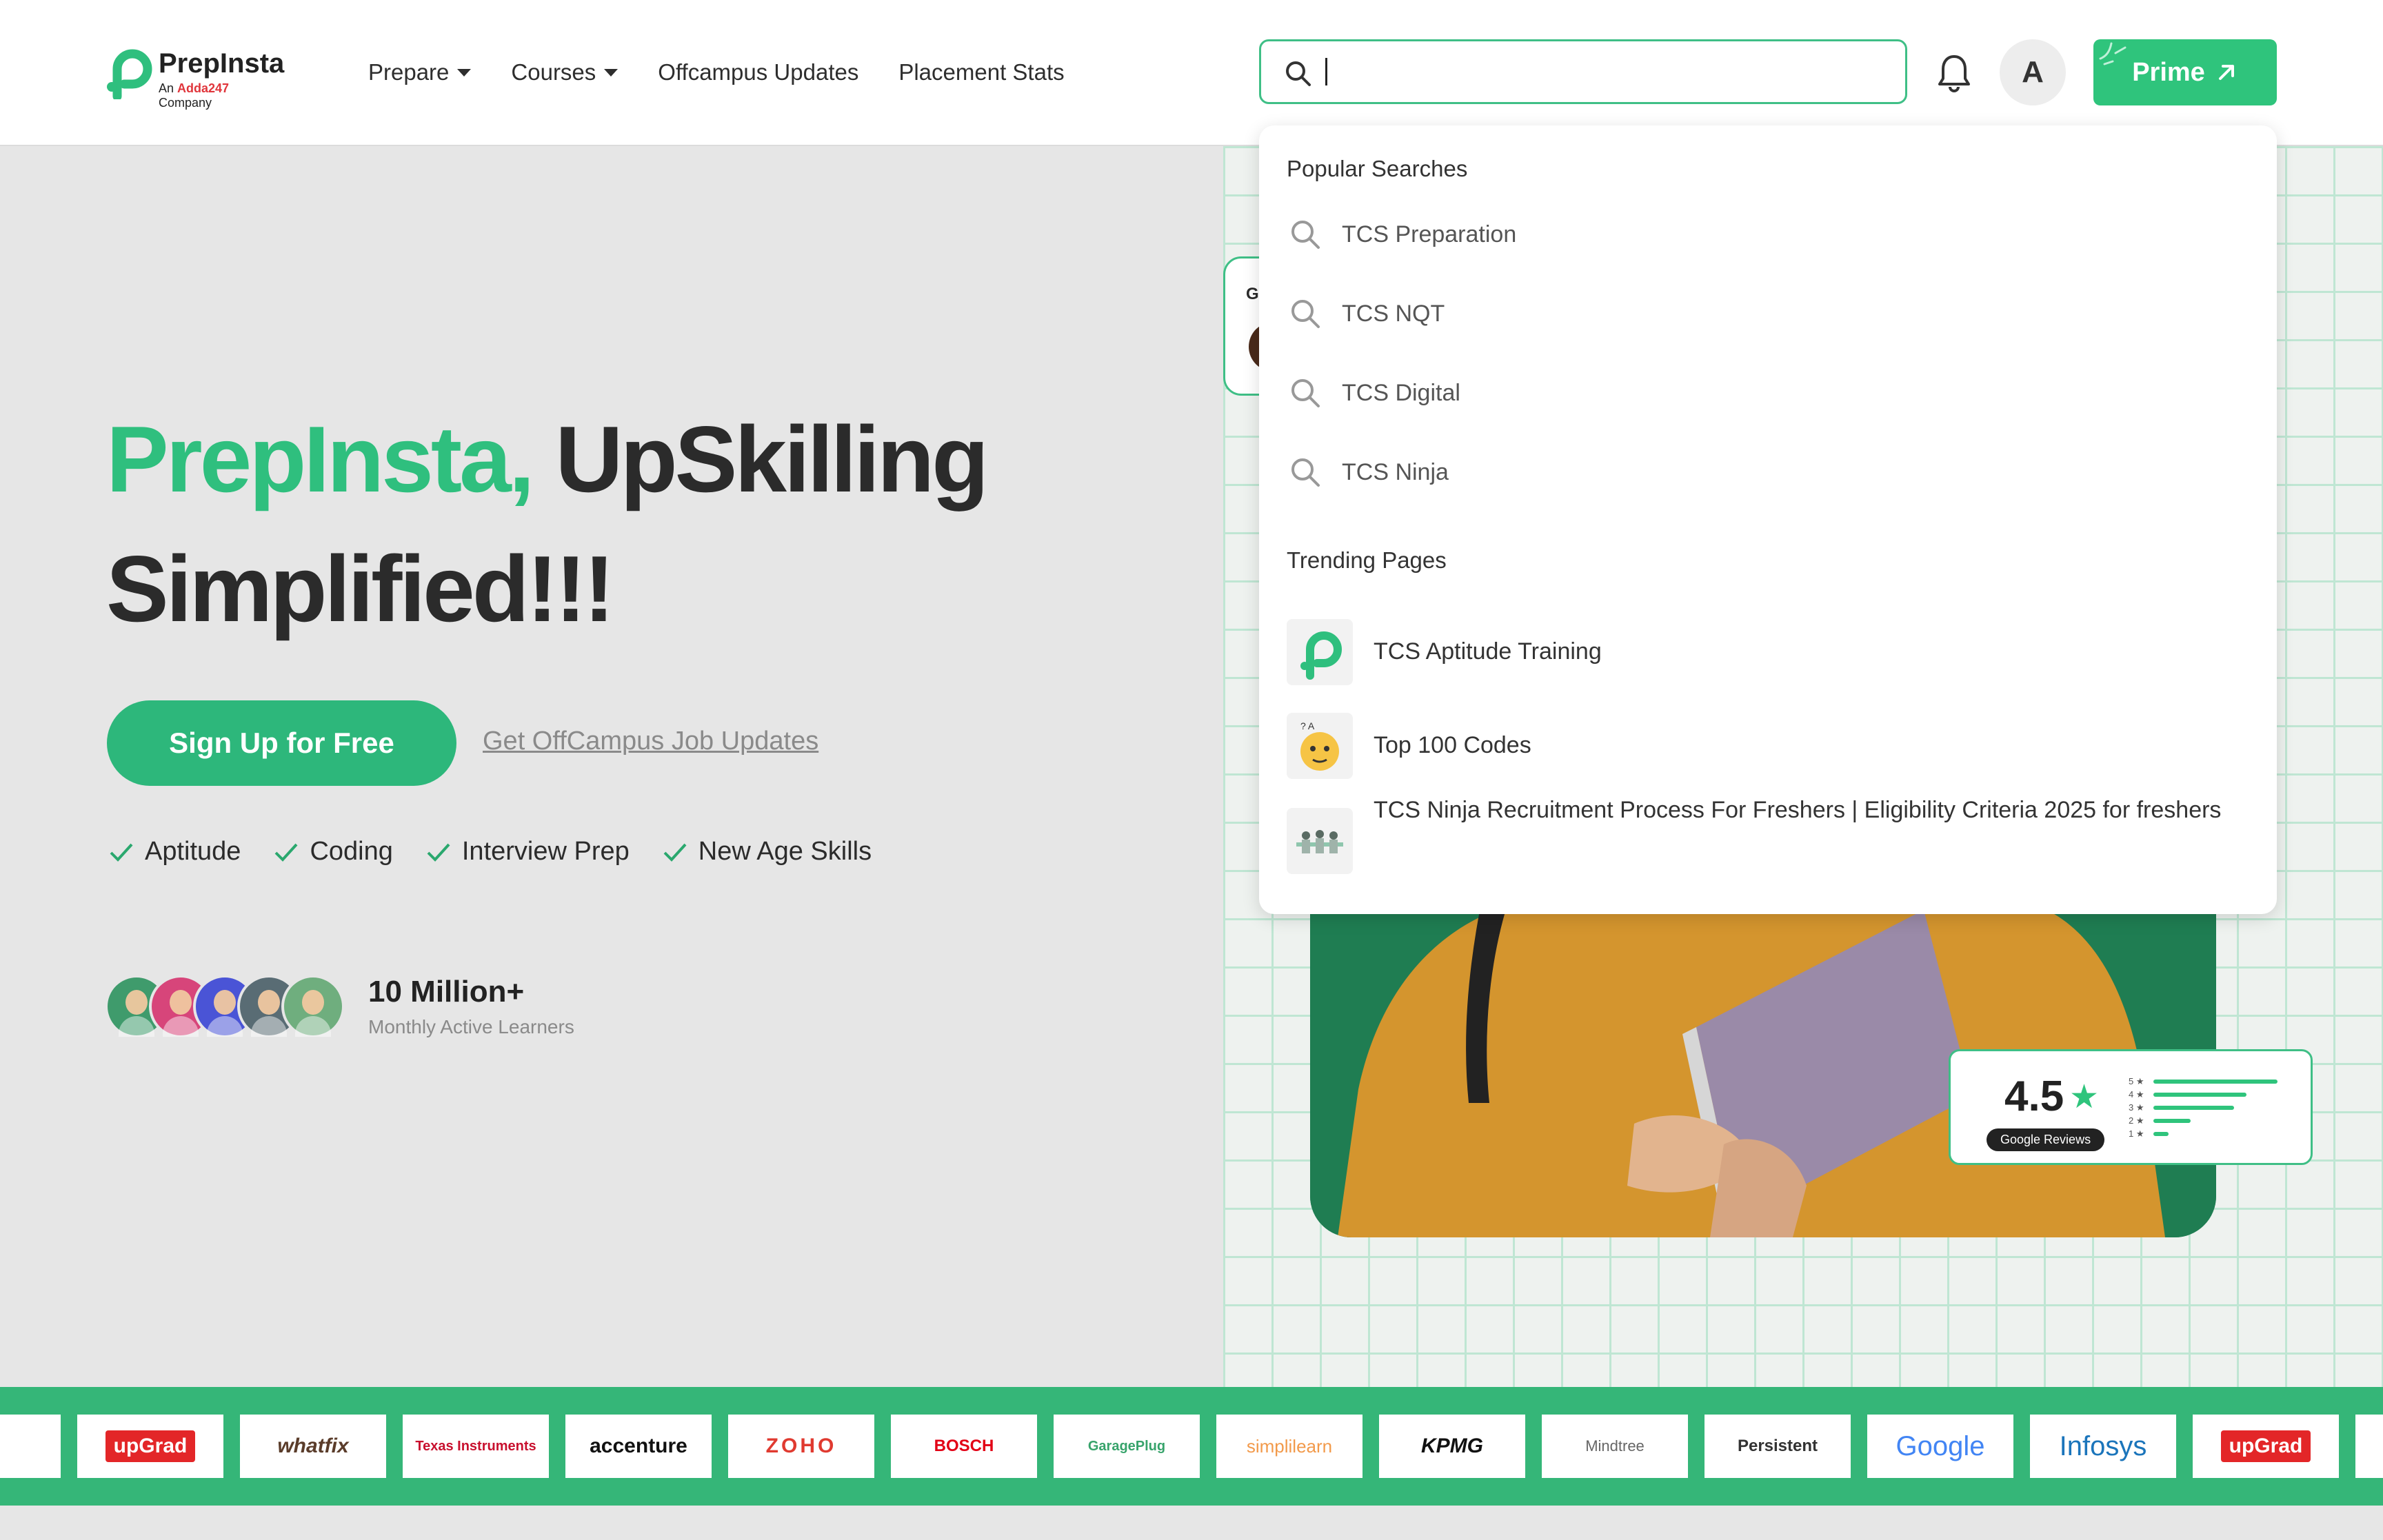 The image size is (2383, 1540). Describe the element at coordinates (313, 1007) in the screenshot. I see `learner-avatar` at that location.